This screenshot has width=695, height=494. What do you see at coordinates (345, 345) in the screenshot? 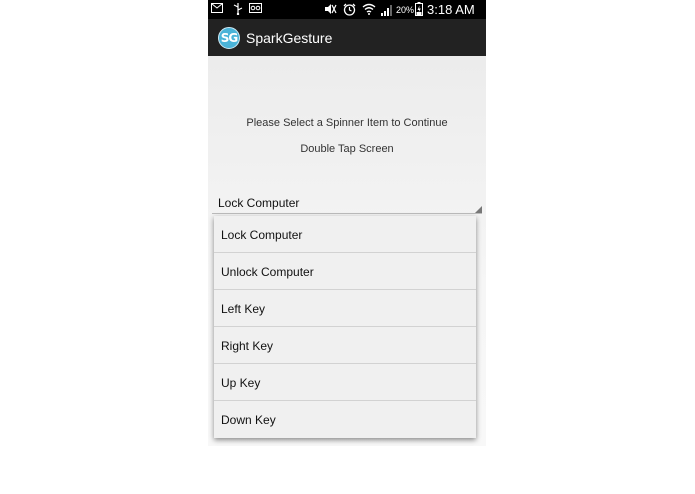
I see `dropdown-item-right-key: Right Key` at bounding box center [345, 345].